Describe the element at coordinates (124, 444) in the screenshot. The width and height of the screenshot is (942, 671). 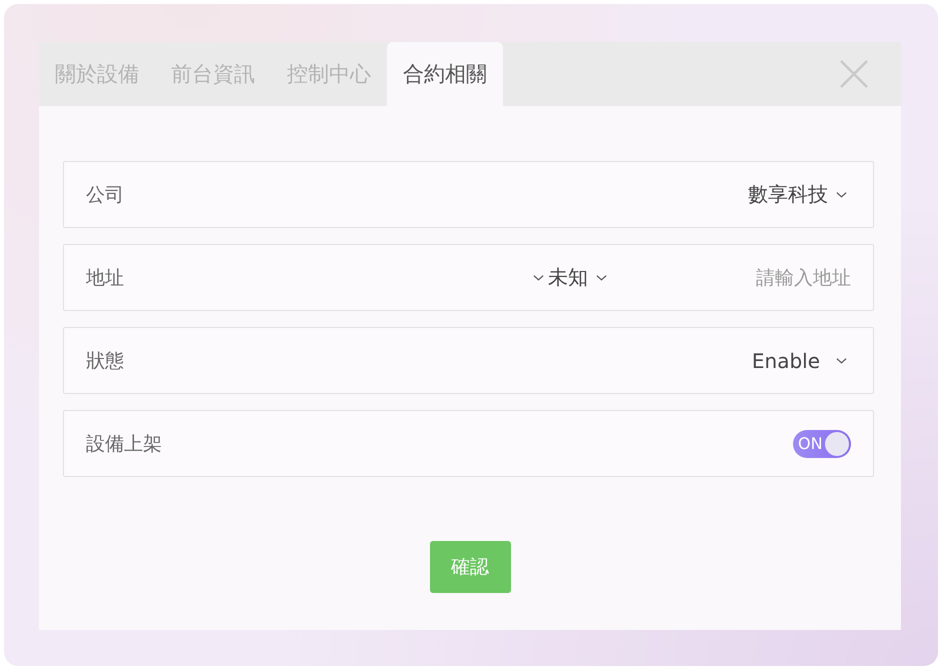
I see `field-label: 設備上架` at that location.